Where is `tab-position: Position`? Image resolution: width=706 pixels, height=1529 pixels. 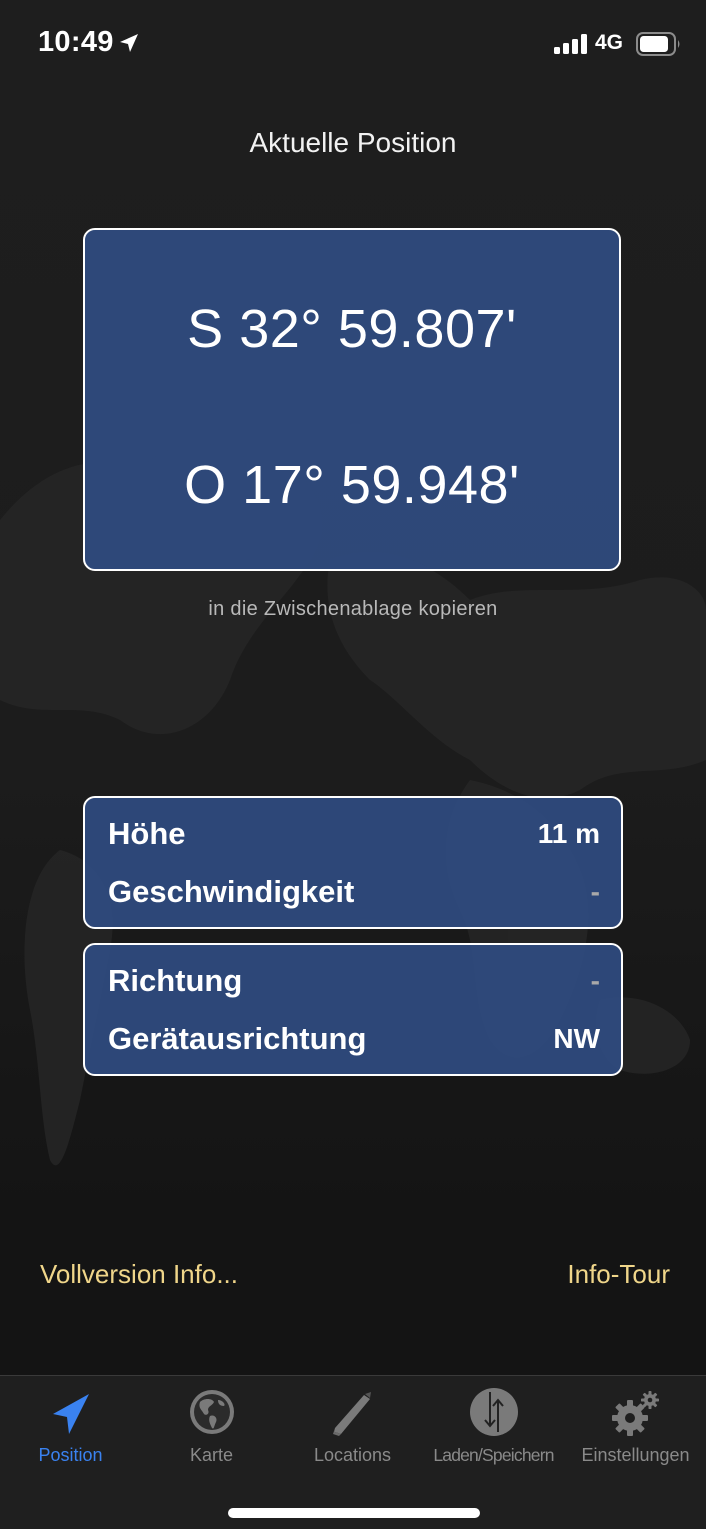 tab-position: Position is located at coordinates (70, 1426).